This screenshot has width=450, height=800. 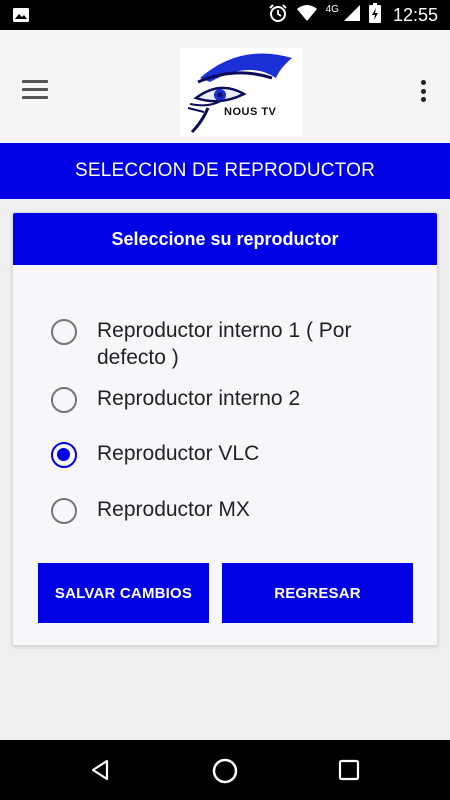 I want to click on home-icon, so click(x=225, y=771).